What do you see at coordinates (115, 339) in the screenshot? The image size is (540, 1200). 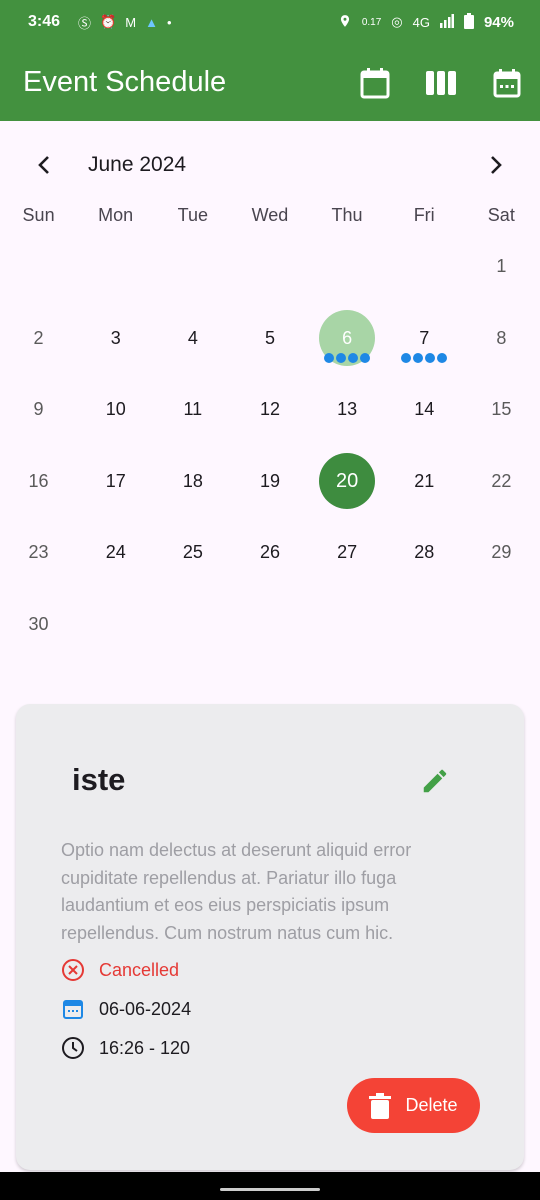 I see `day-cell: 3` at bounding box center [115, 339].